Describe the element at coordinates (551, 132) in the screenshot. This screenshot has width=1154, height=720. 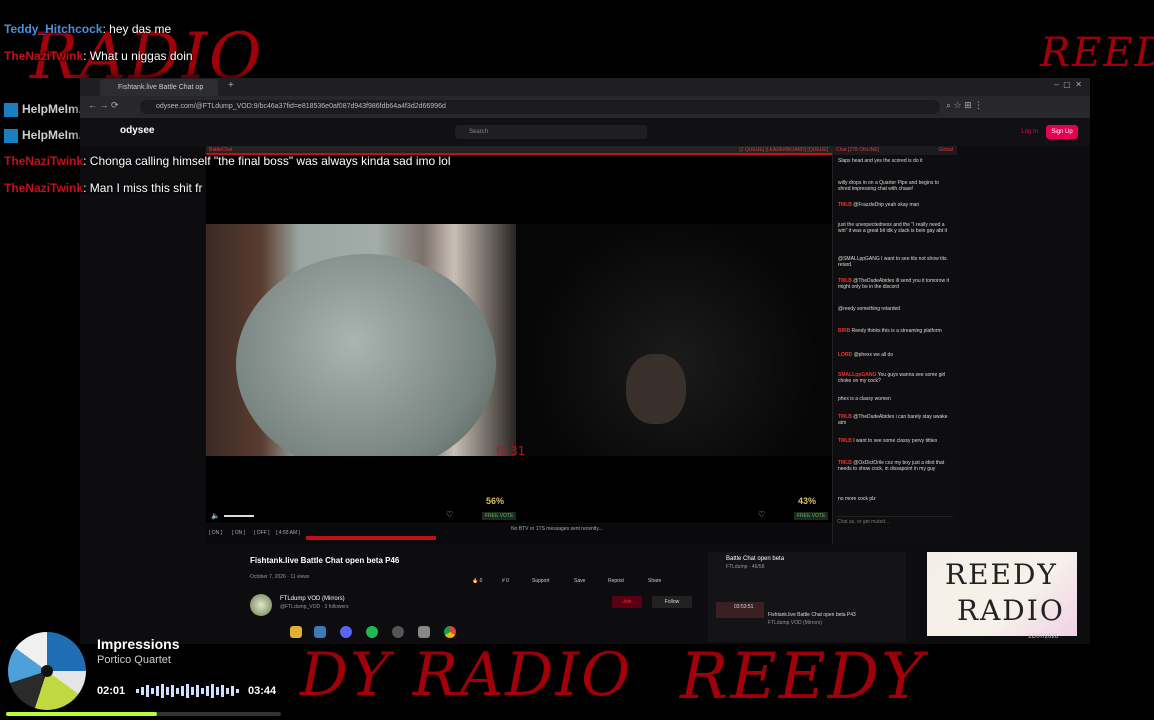
I see `site-search-input: Search` at that location.